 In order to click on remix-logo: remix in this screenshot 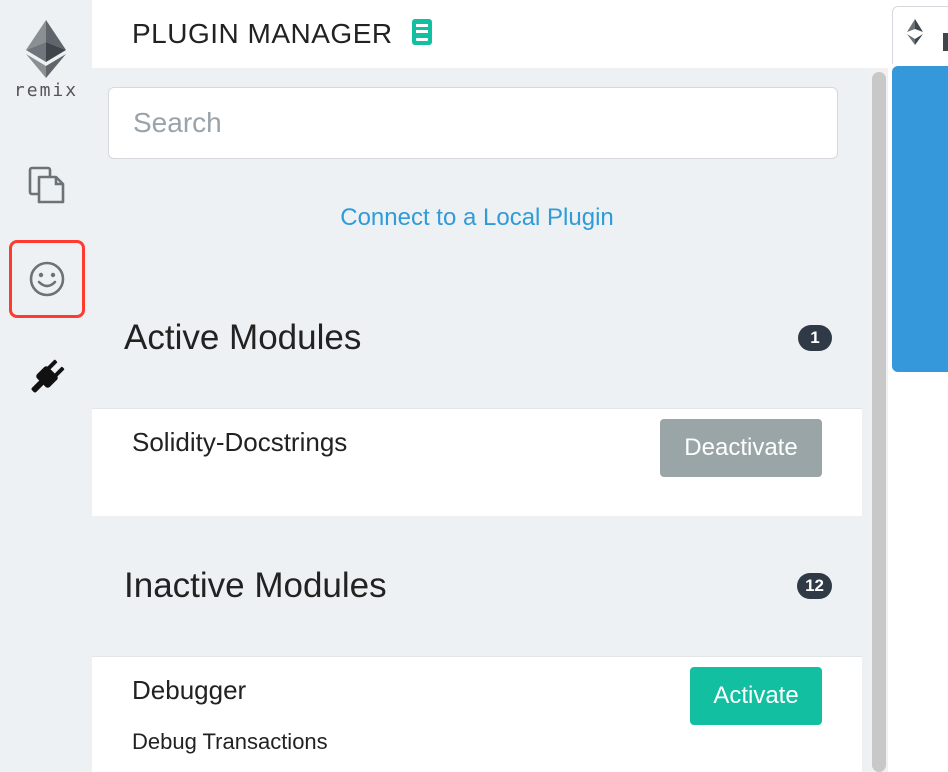, I will do `click(46, 60)`.